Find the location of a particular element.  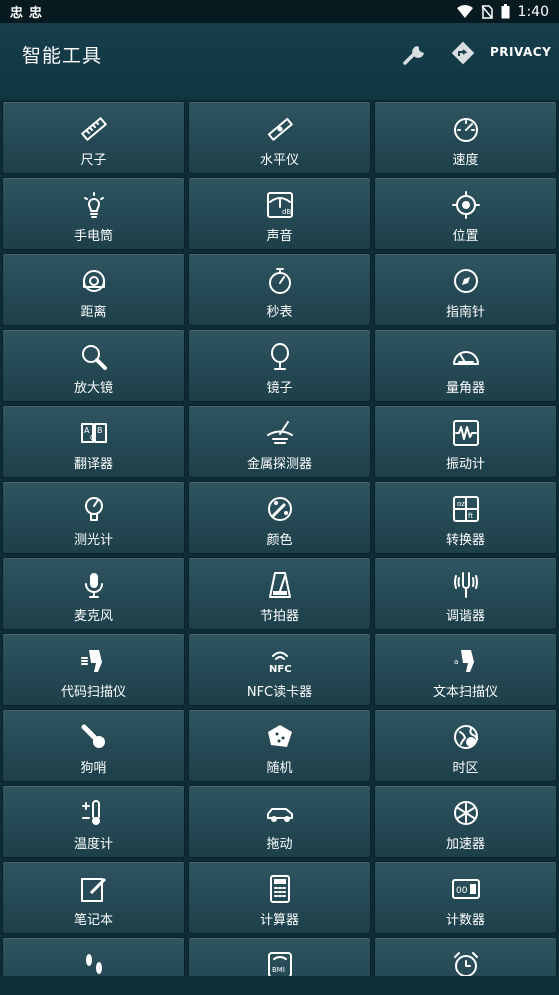

dog-whistle-icon is located at coordinates (93, 736).